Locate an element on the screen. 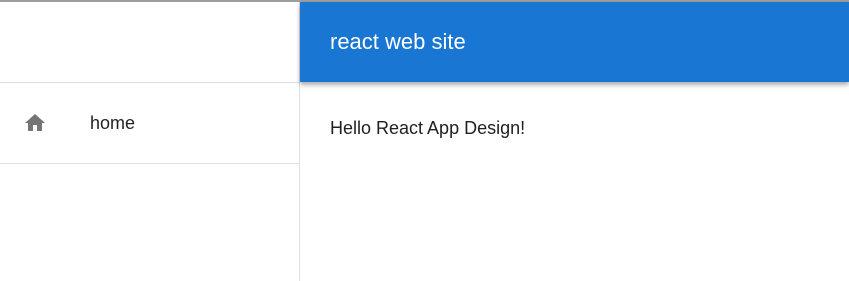 Image resolution: width=849 pixels, height=281 pixels. home-icon is located at coordinates (35, 123).